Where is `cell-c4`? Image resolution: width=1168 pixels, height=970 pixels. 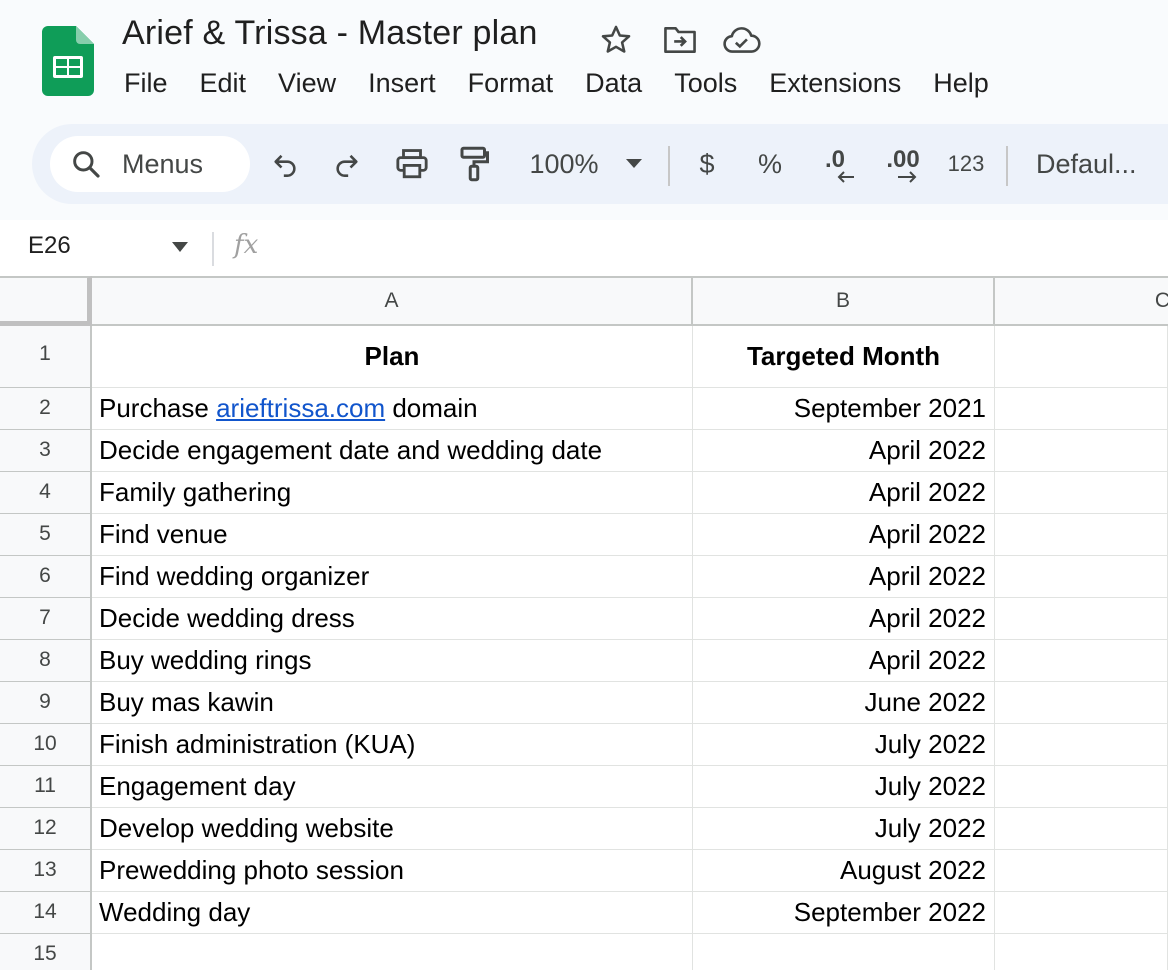
cell-c4 is located at coordinates (1081, 493).